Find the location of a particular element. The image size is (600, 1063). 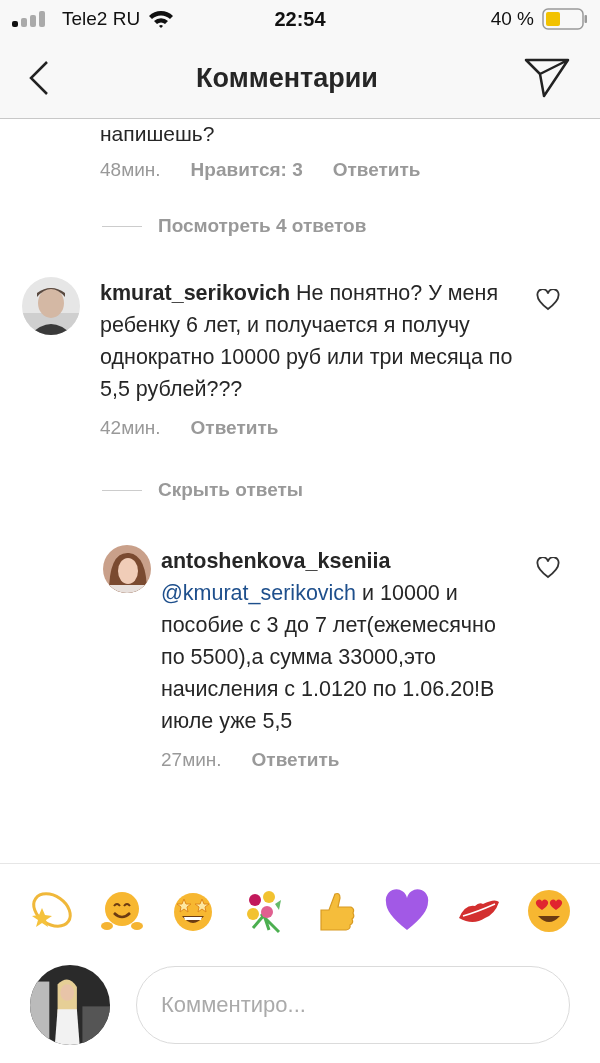

clock-time: 22:54 is located at coordinates (300, 19).